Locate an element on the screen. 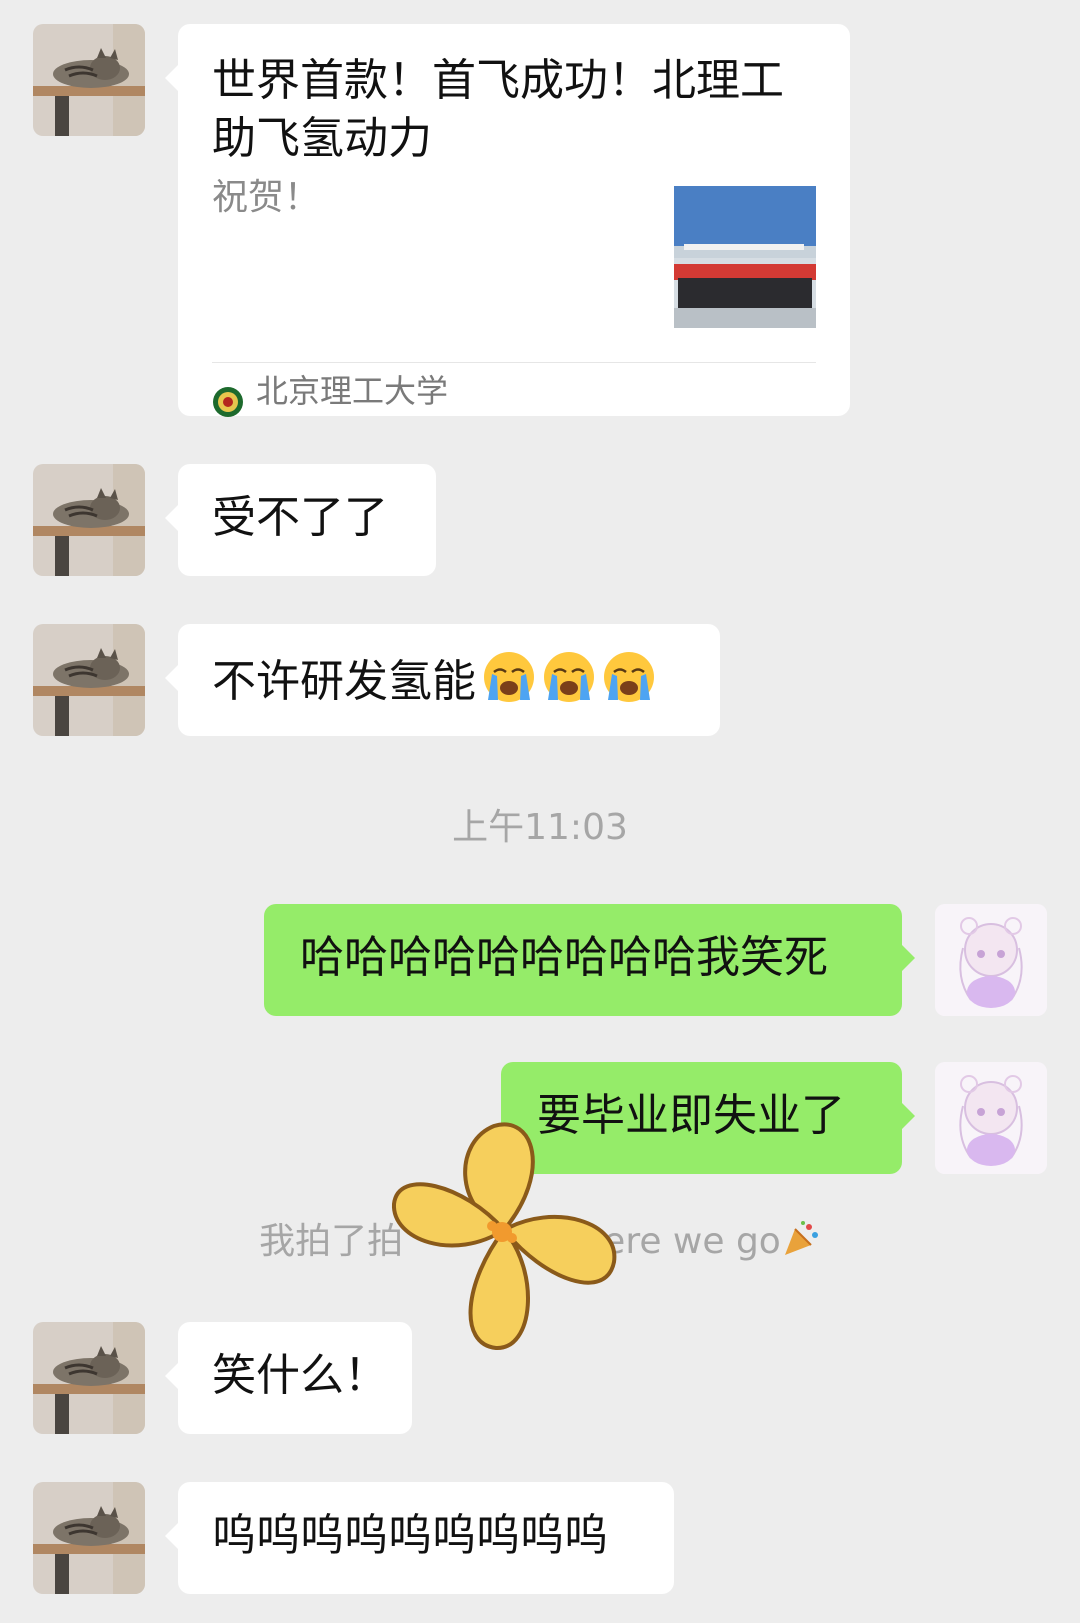  card-thumbnail is located at coordinates (745, 257).